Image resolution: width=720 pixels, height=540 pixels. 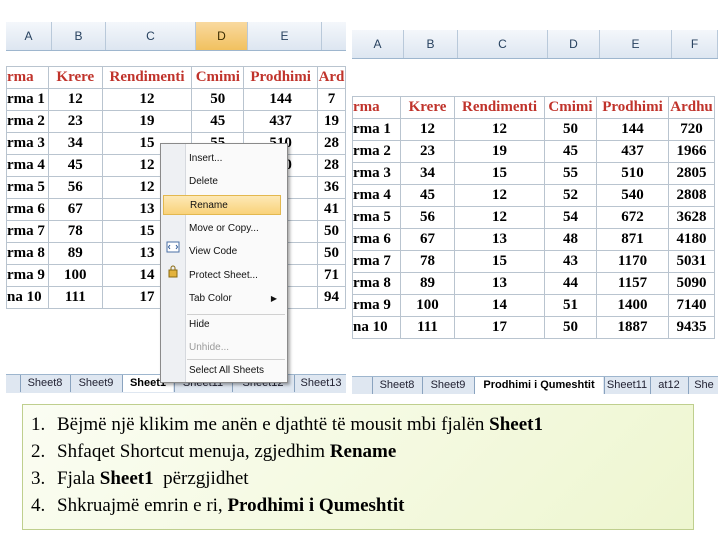 I want to click on table-cell: 23, so click(x=427, y=151).